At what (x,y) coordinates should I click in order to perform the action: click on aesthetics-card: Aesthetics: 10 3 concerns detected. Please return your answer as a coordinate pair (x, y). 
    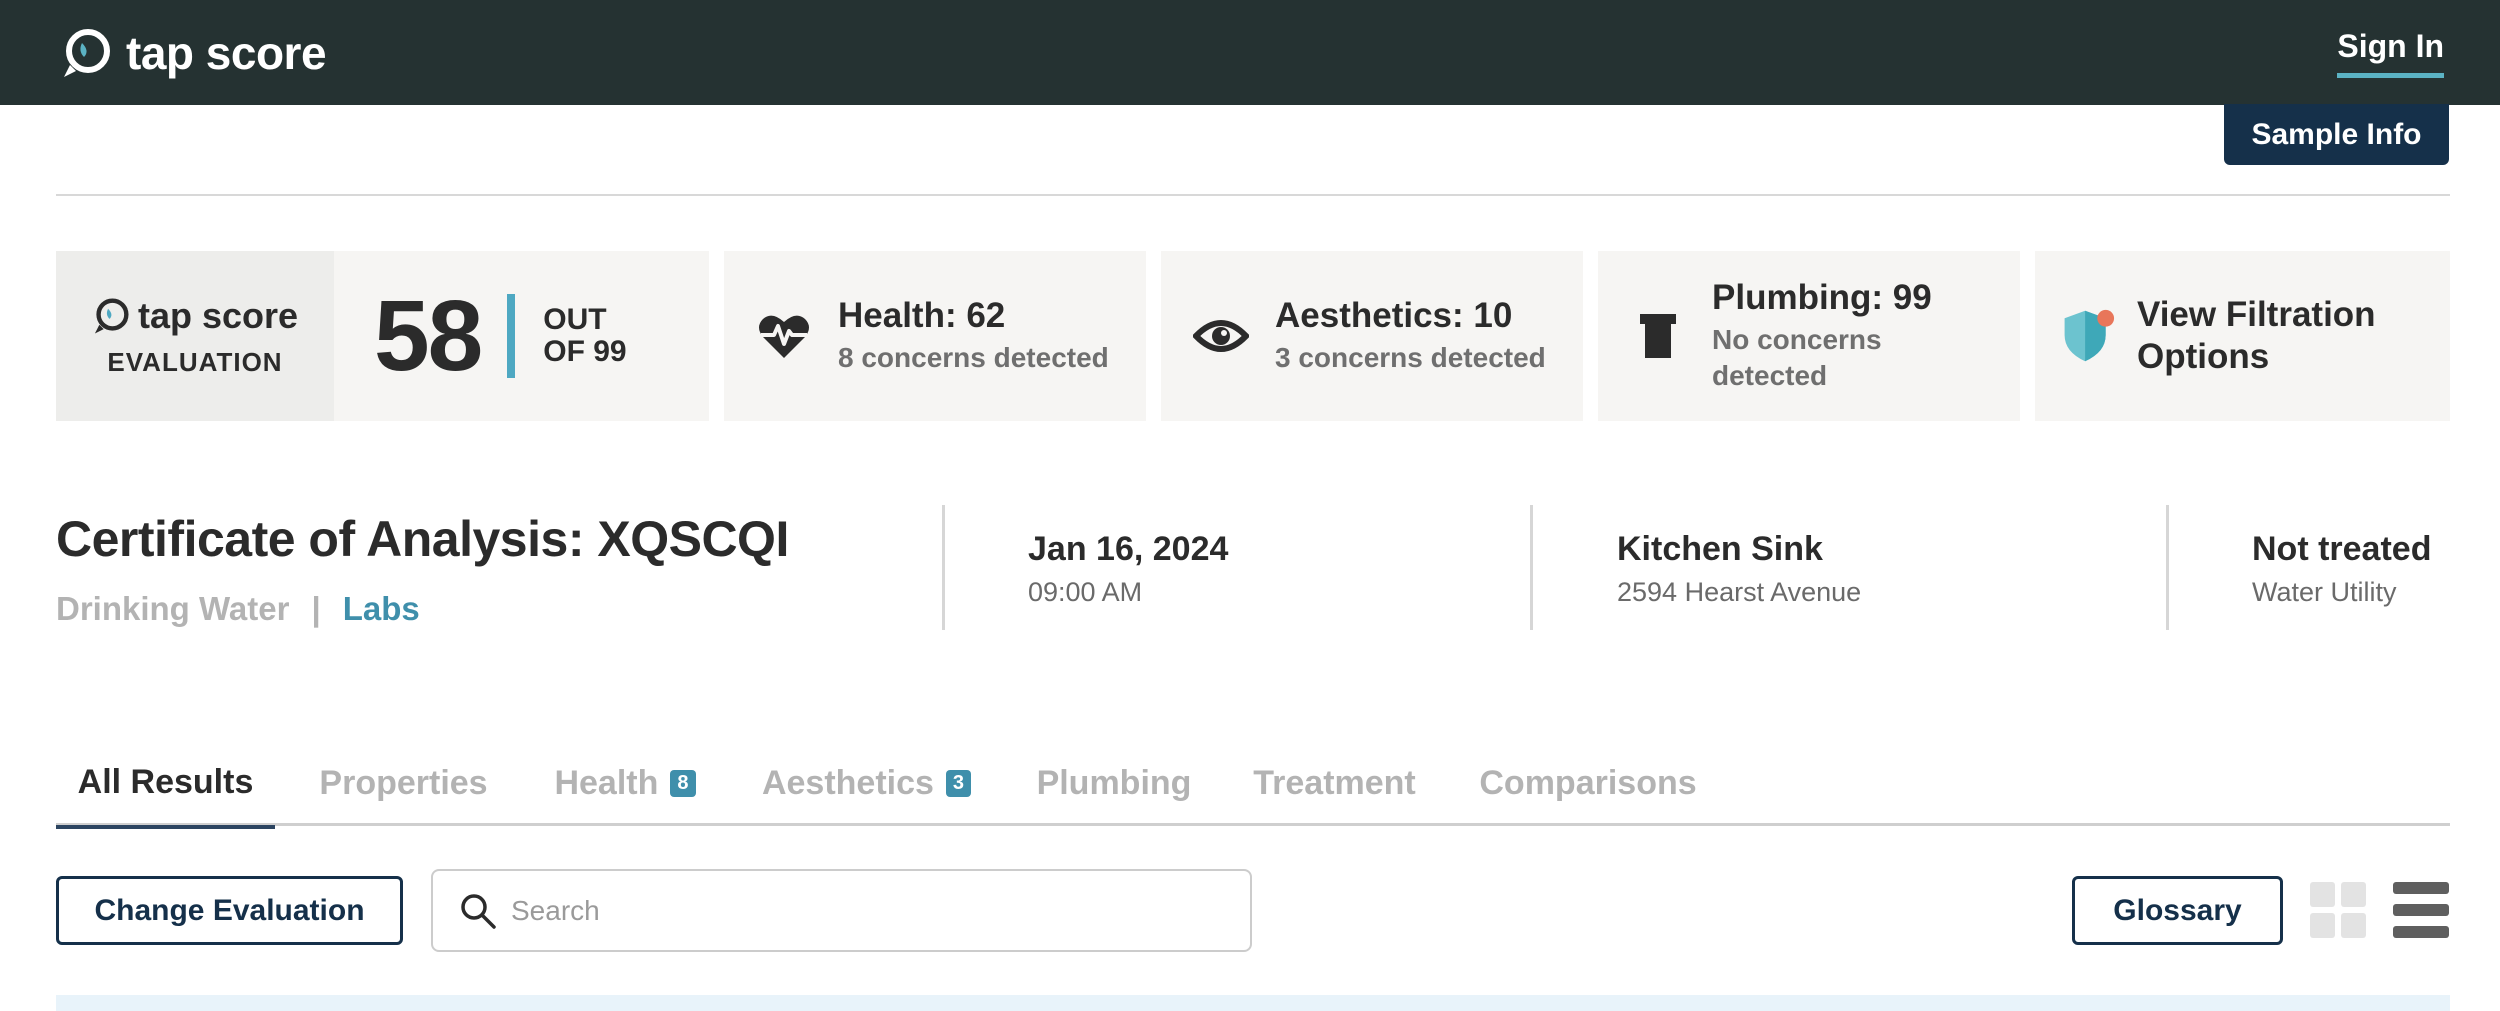
    Looking at the image, I should click on (1372, 336).